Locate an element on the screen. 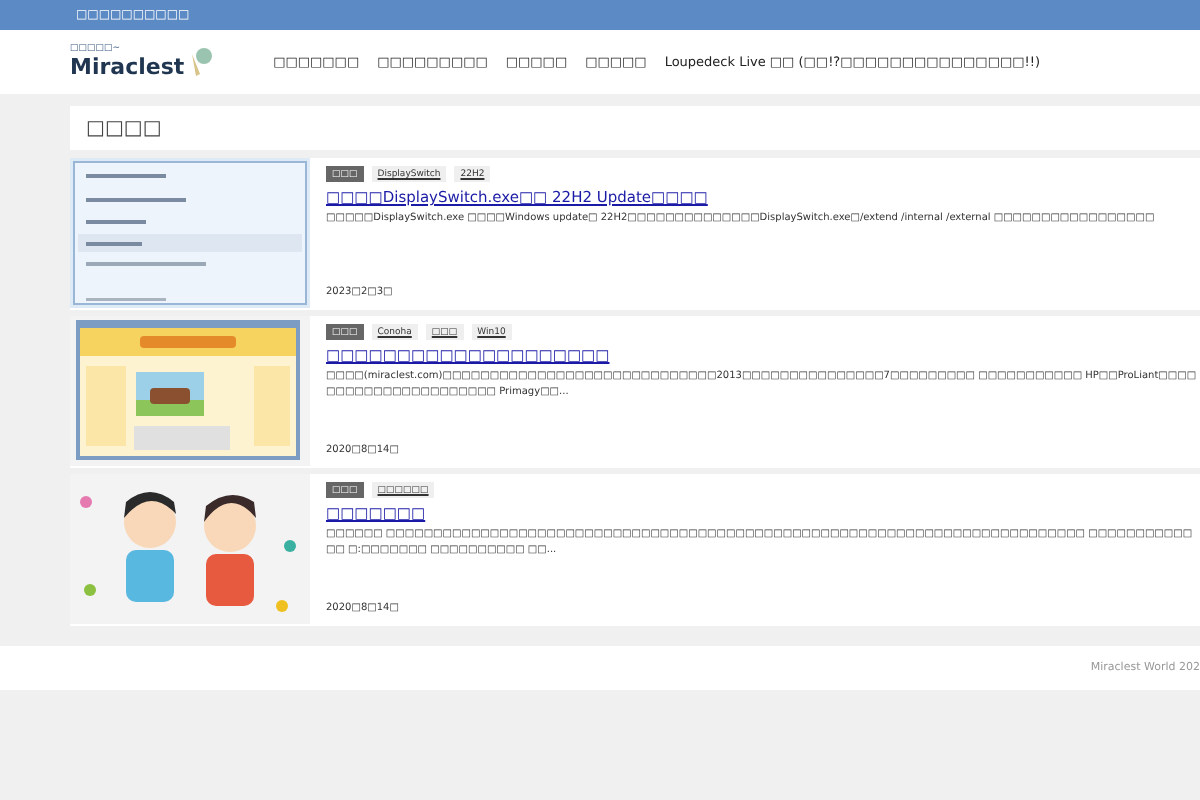 Image resolution: width=1200 pixels, height=800 pixels. section-title: □□□□ is located at coordinates (124, 128).